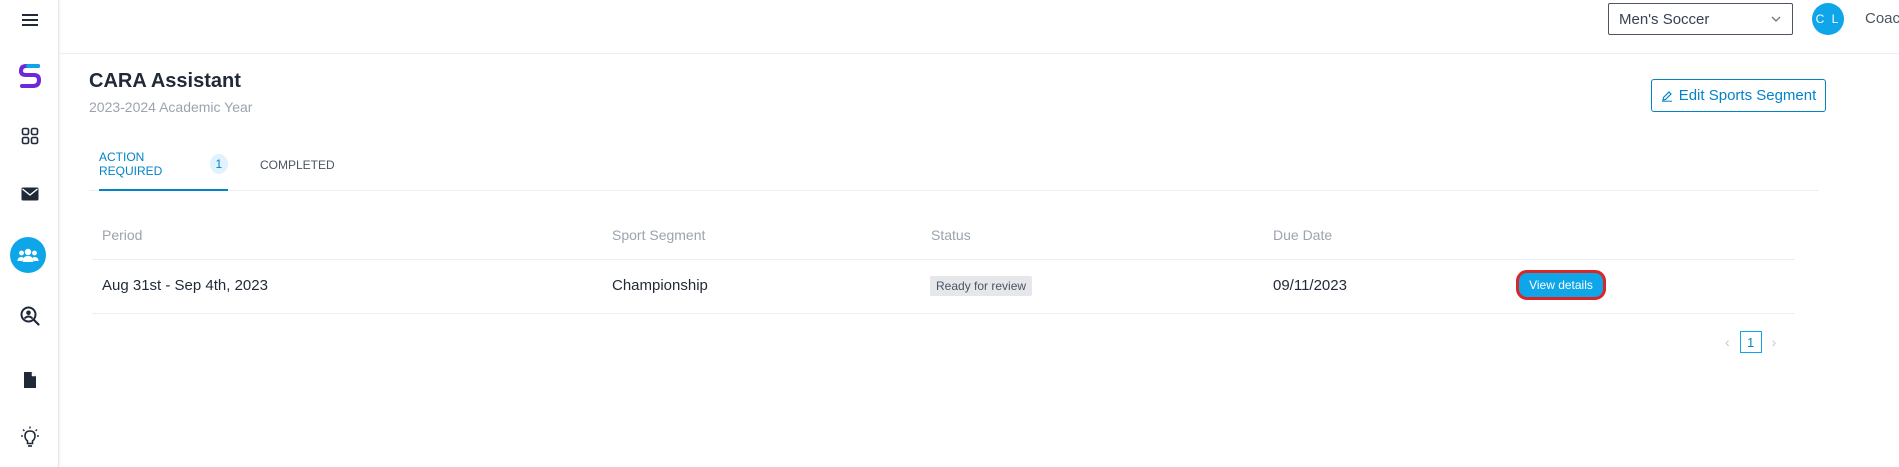 The width and height of the screenshot is (1899, 467). I want to click on page-number-current: 1, so click(1750, 342).